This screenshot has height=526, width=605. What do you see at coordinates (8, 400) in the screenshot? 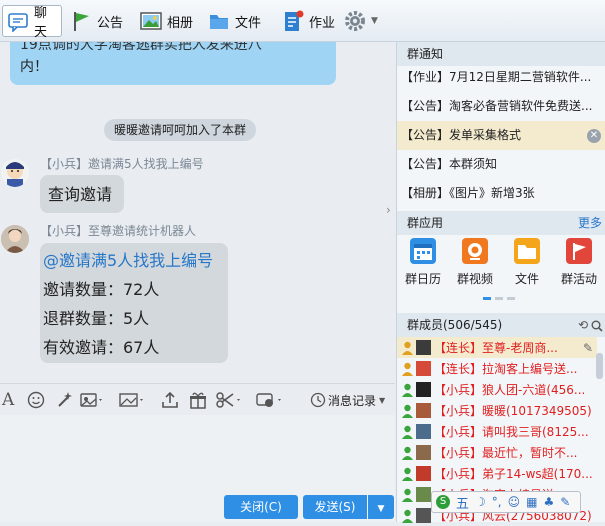
I see `font-icon: A` at bounding box center [8, 400].